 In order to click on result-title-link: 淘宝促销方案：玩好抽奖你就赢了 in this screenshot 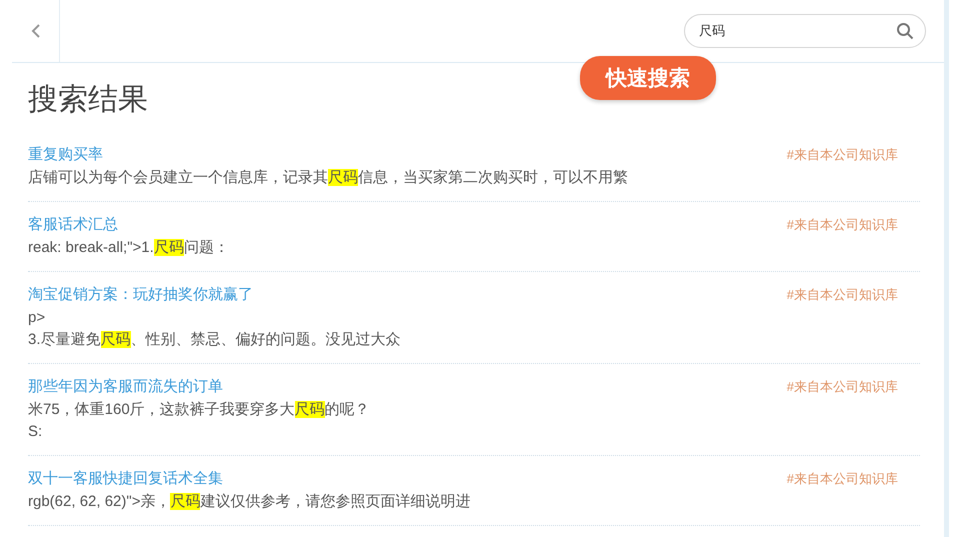, I will do `click(140, 295)`.